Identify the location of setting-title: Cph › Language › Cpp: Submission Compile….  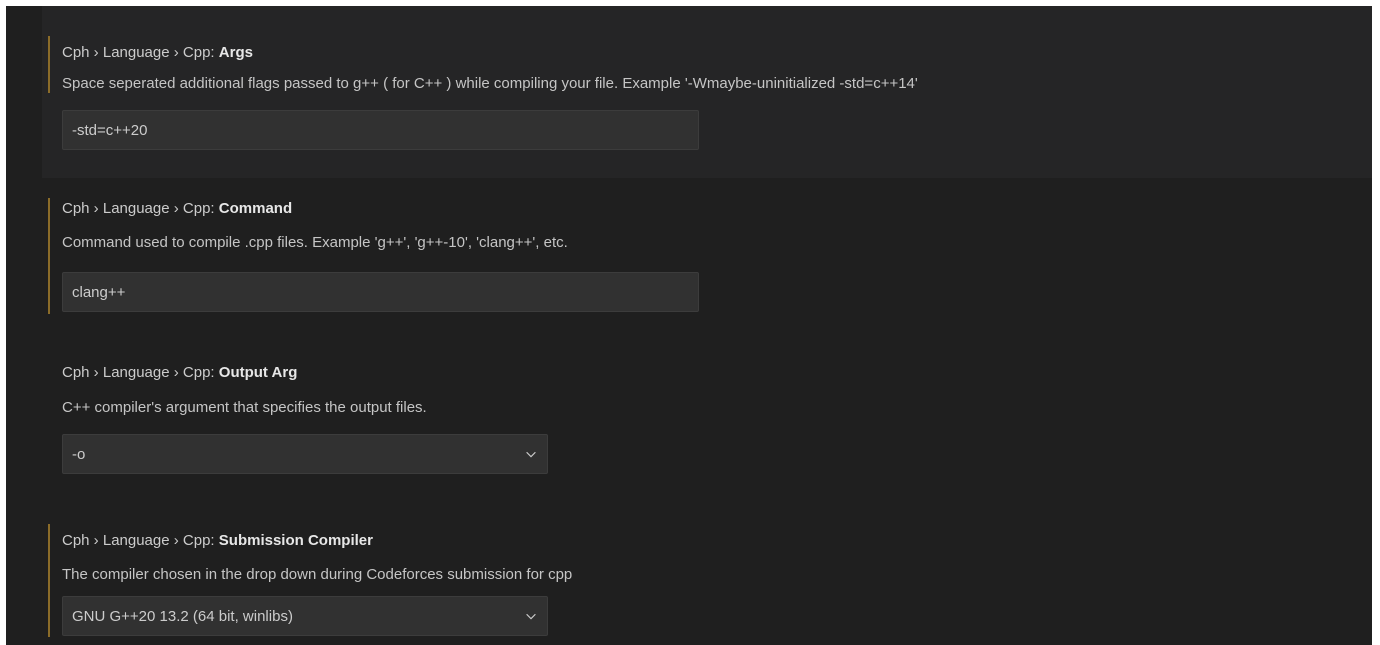
(217, 540).